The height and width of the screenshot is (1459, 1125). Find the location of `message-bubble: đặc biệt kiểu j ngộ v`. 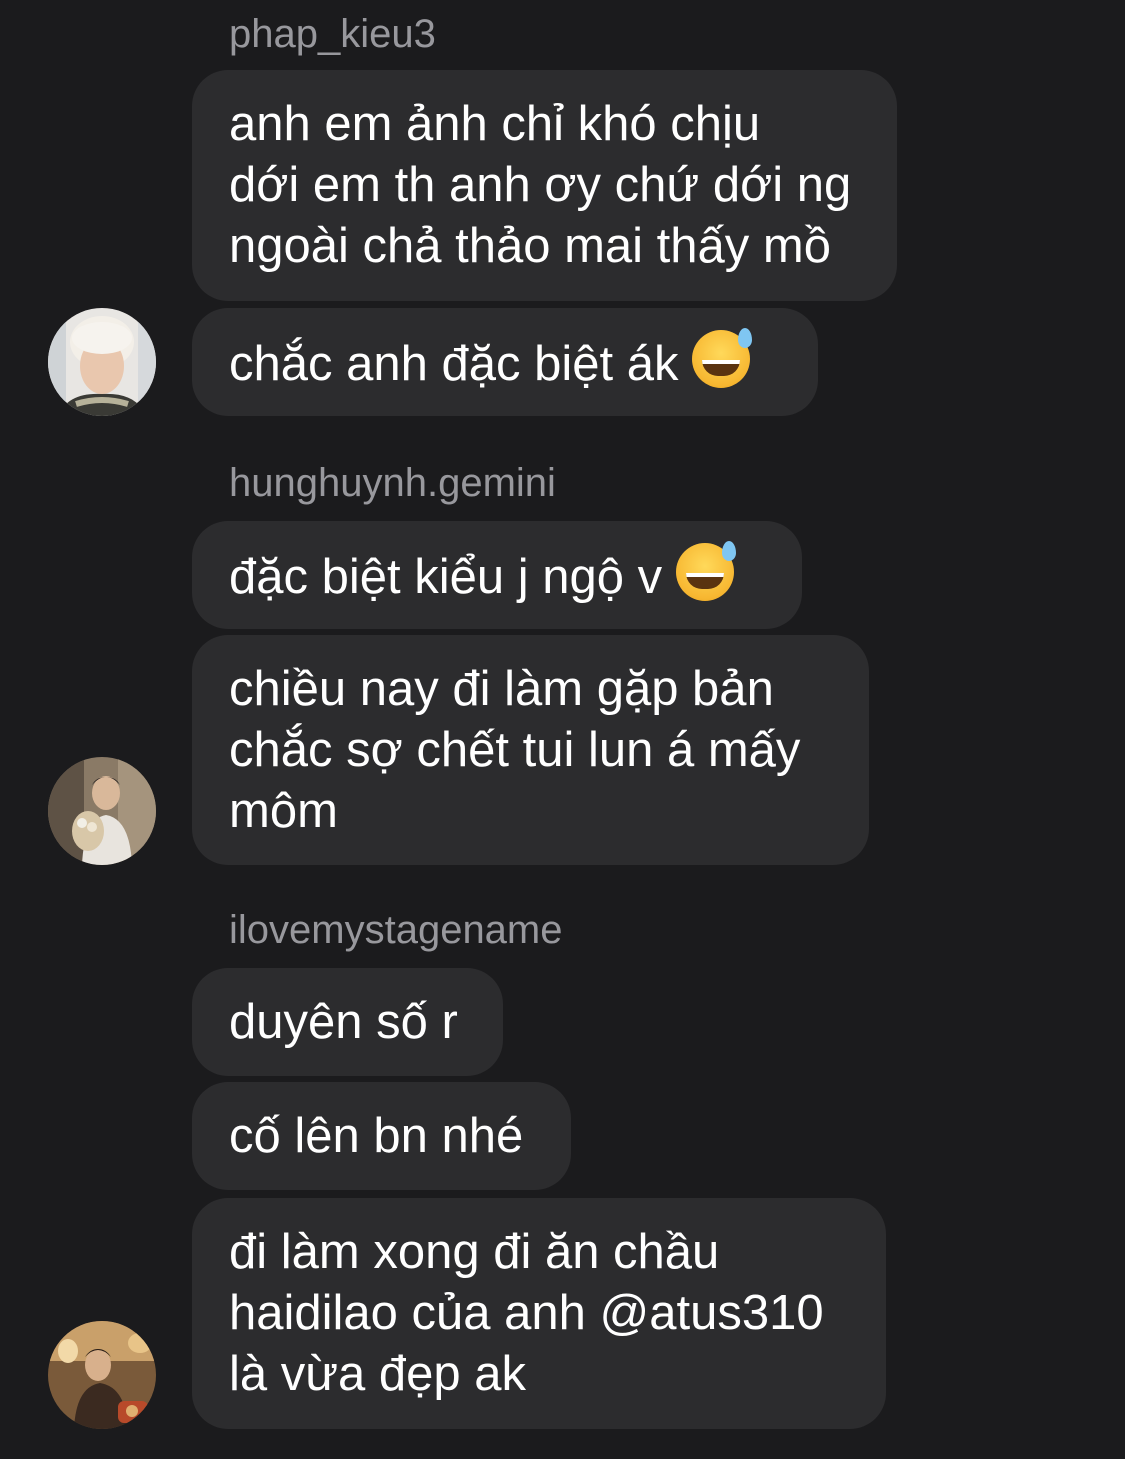

message-bubble: đặc biệt kiểu j ngộ v is located at coordinates (497, 575).